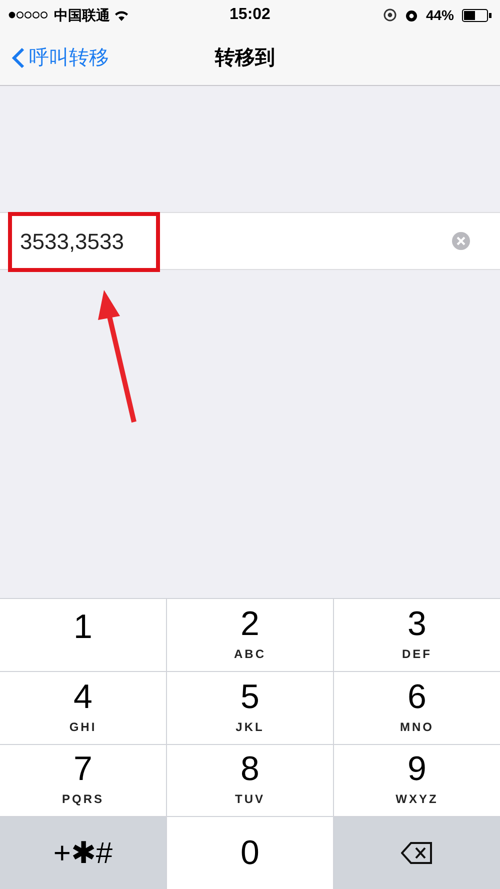  Describe the element at coordinates (477, 15) in the screenshot. I see `battery-icon` at that location.